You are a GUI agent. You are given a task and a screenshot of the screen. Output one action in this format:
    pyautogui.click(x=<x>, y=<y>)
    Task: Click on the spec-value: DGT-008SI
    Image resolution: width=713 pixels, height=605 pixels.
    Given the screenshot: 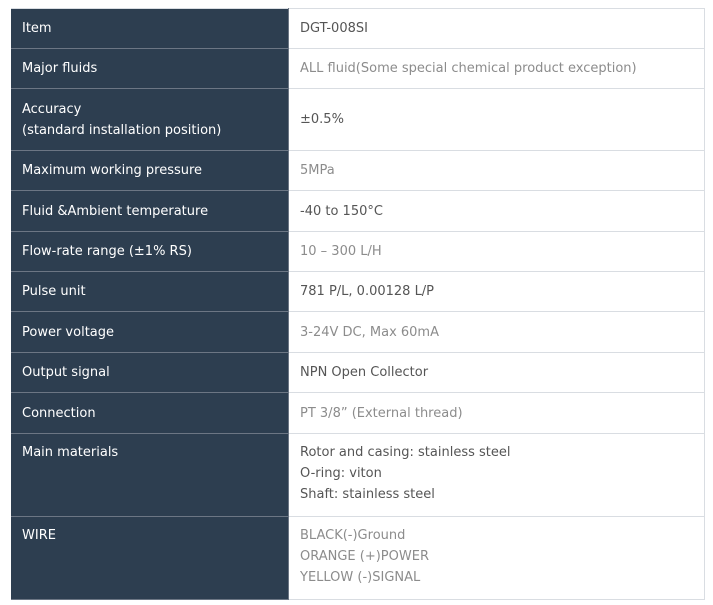 What is the action you would take?
    pyautogui.click(x=334, y=28)
    